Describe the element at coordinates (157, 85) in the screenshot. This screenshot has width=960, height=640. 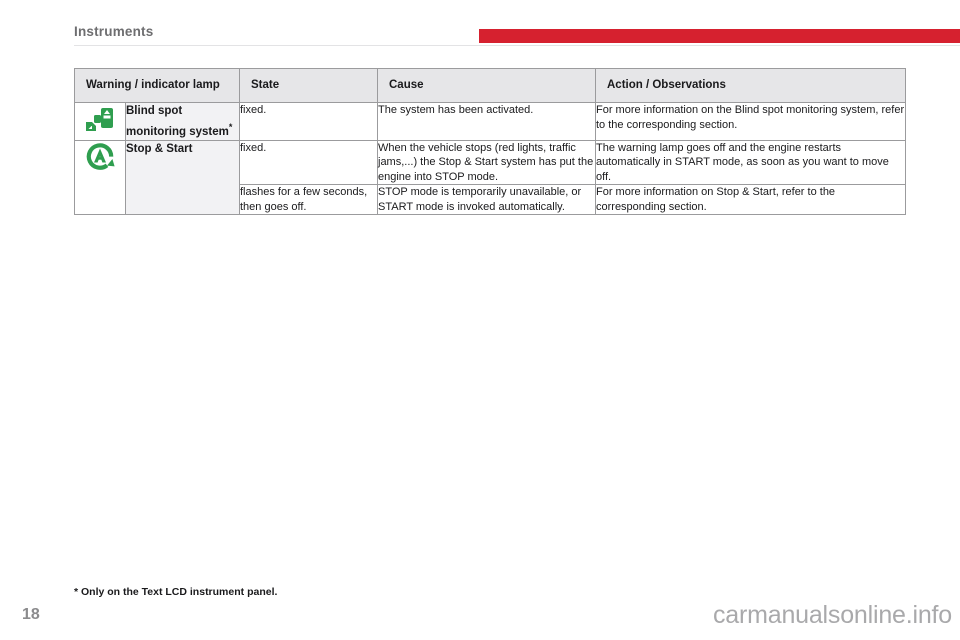
I see `column-header-lamp: Warning / indicator lamp` at that location.